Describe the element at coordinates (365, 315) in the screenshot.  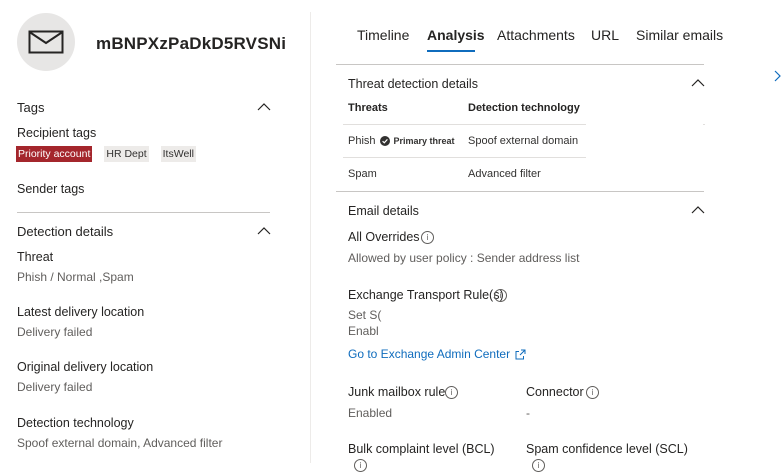
I see `transport-rule-line: Set S(` at that location.